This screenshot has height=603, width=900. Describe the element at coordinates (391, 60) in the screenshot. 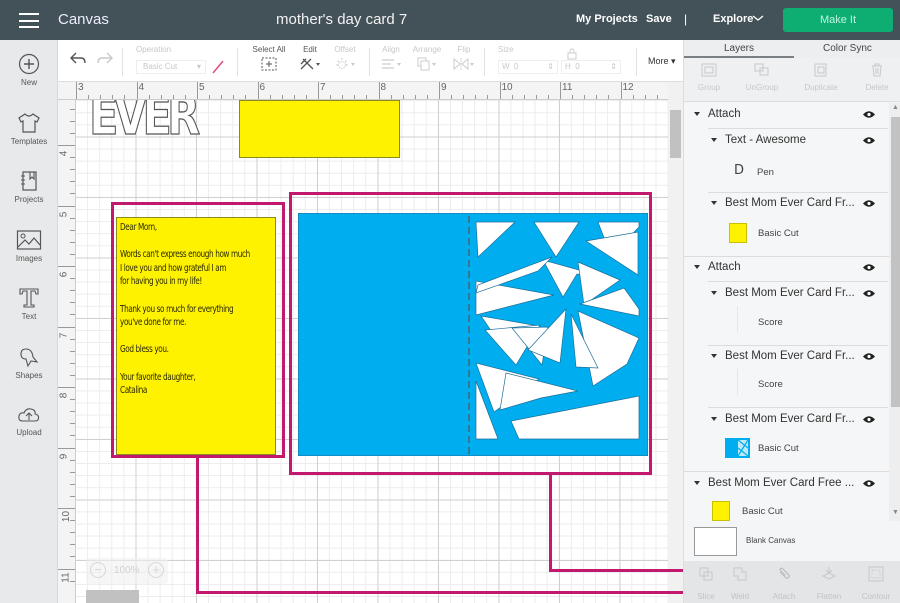

I see `align-button: Align` at that location.